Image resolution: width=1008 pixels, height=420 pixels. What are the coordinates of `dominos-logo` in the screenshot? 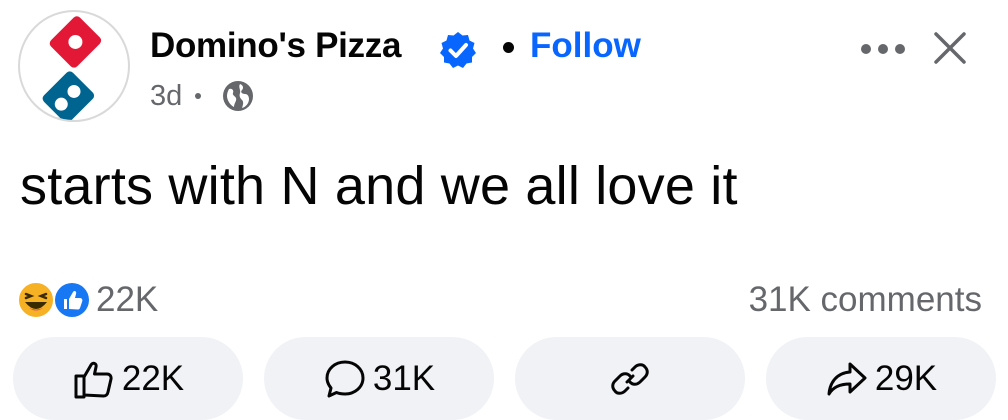 It's located at (72, 66).